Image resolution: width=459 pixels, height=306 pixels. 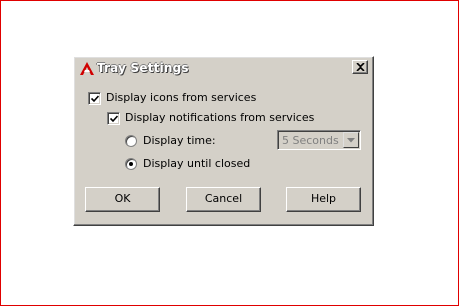 What do you see at coordinates (219, 117) in the screenshot?
I see `display-notifications-label: Display notifications from services` at bounding box center [219, 117].